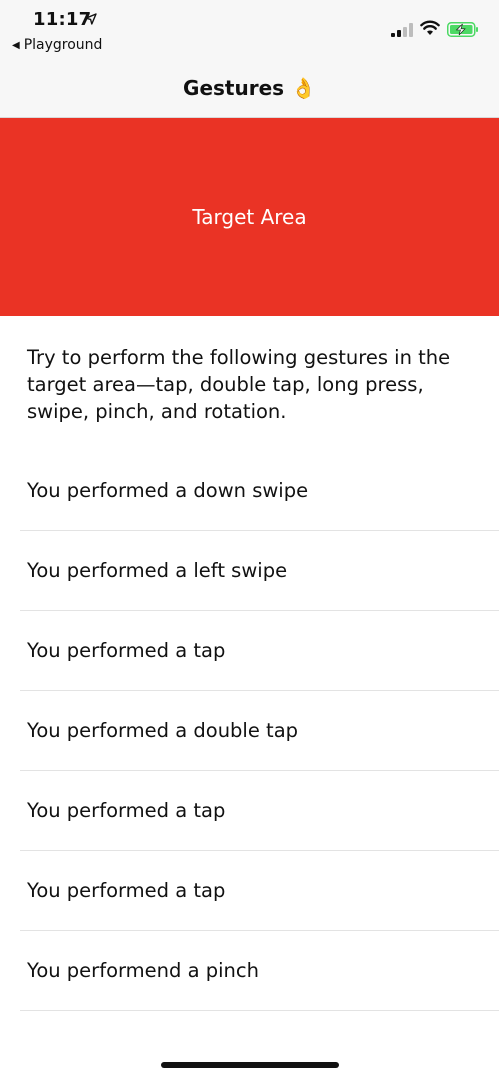 Image resolution: width=499 pixels, height=1080 pixels. What do you see at coordinates (62, 19) in the screenshot?
I see `status-time: 11:17` at bounding box center [62, 19].